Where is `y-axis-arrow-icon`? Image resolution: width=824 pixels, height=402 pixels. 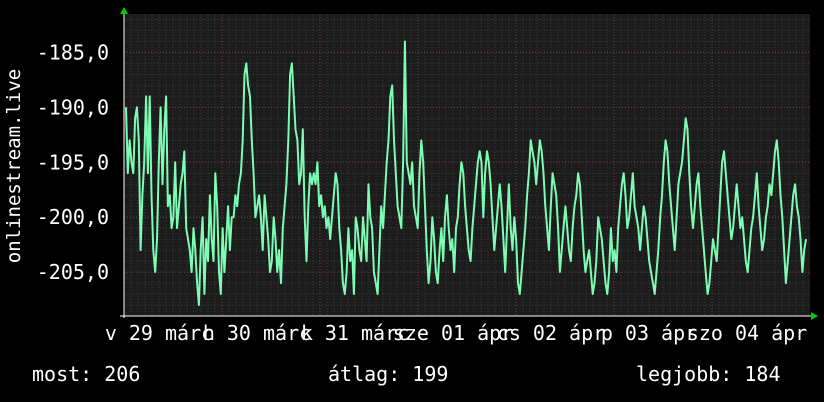 y-axis-arrow-icon is located at coordinates (124, 10).